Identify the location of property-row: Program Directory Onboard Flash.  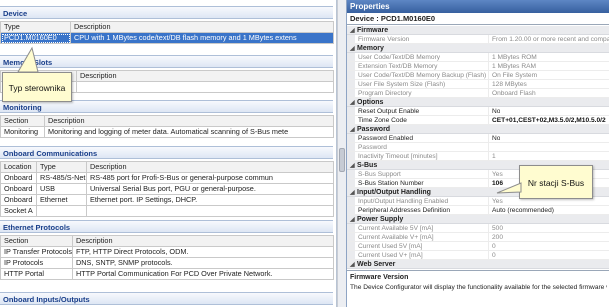
(478, 93).